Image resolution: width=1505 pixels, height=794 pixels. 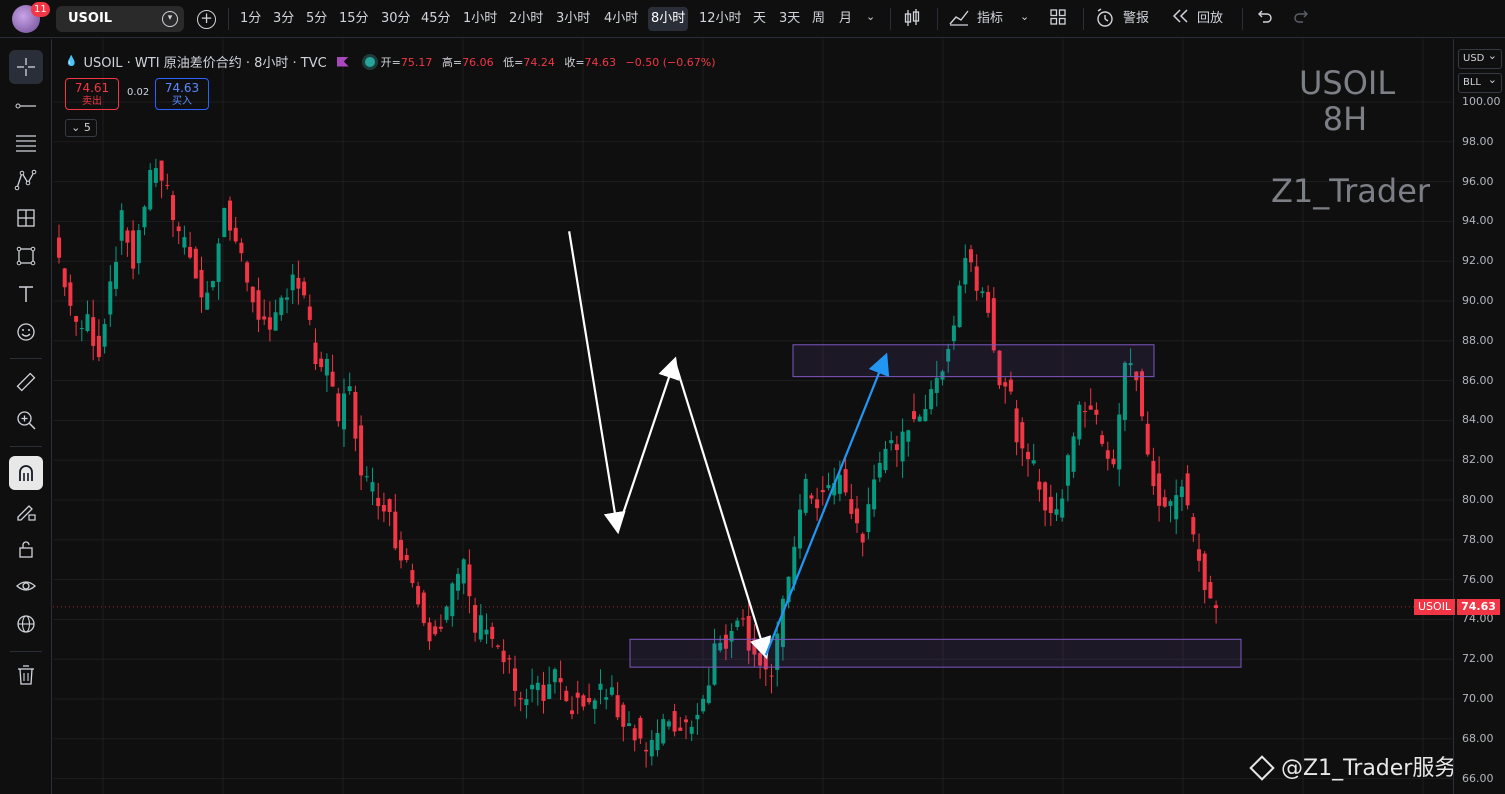 What do you see at coordinates (1264, 19) in the screenshot?
I see `undo-icon` at bounding box center [1264, 19].